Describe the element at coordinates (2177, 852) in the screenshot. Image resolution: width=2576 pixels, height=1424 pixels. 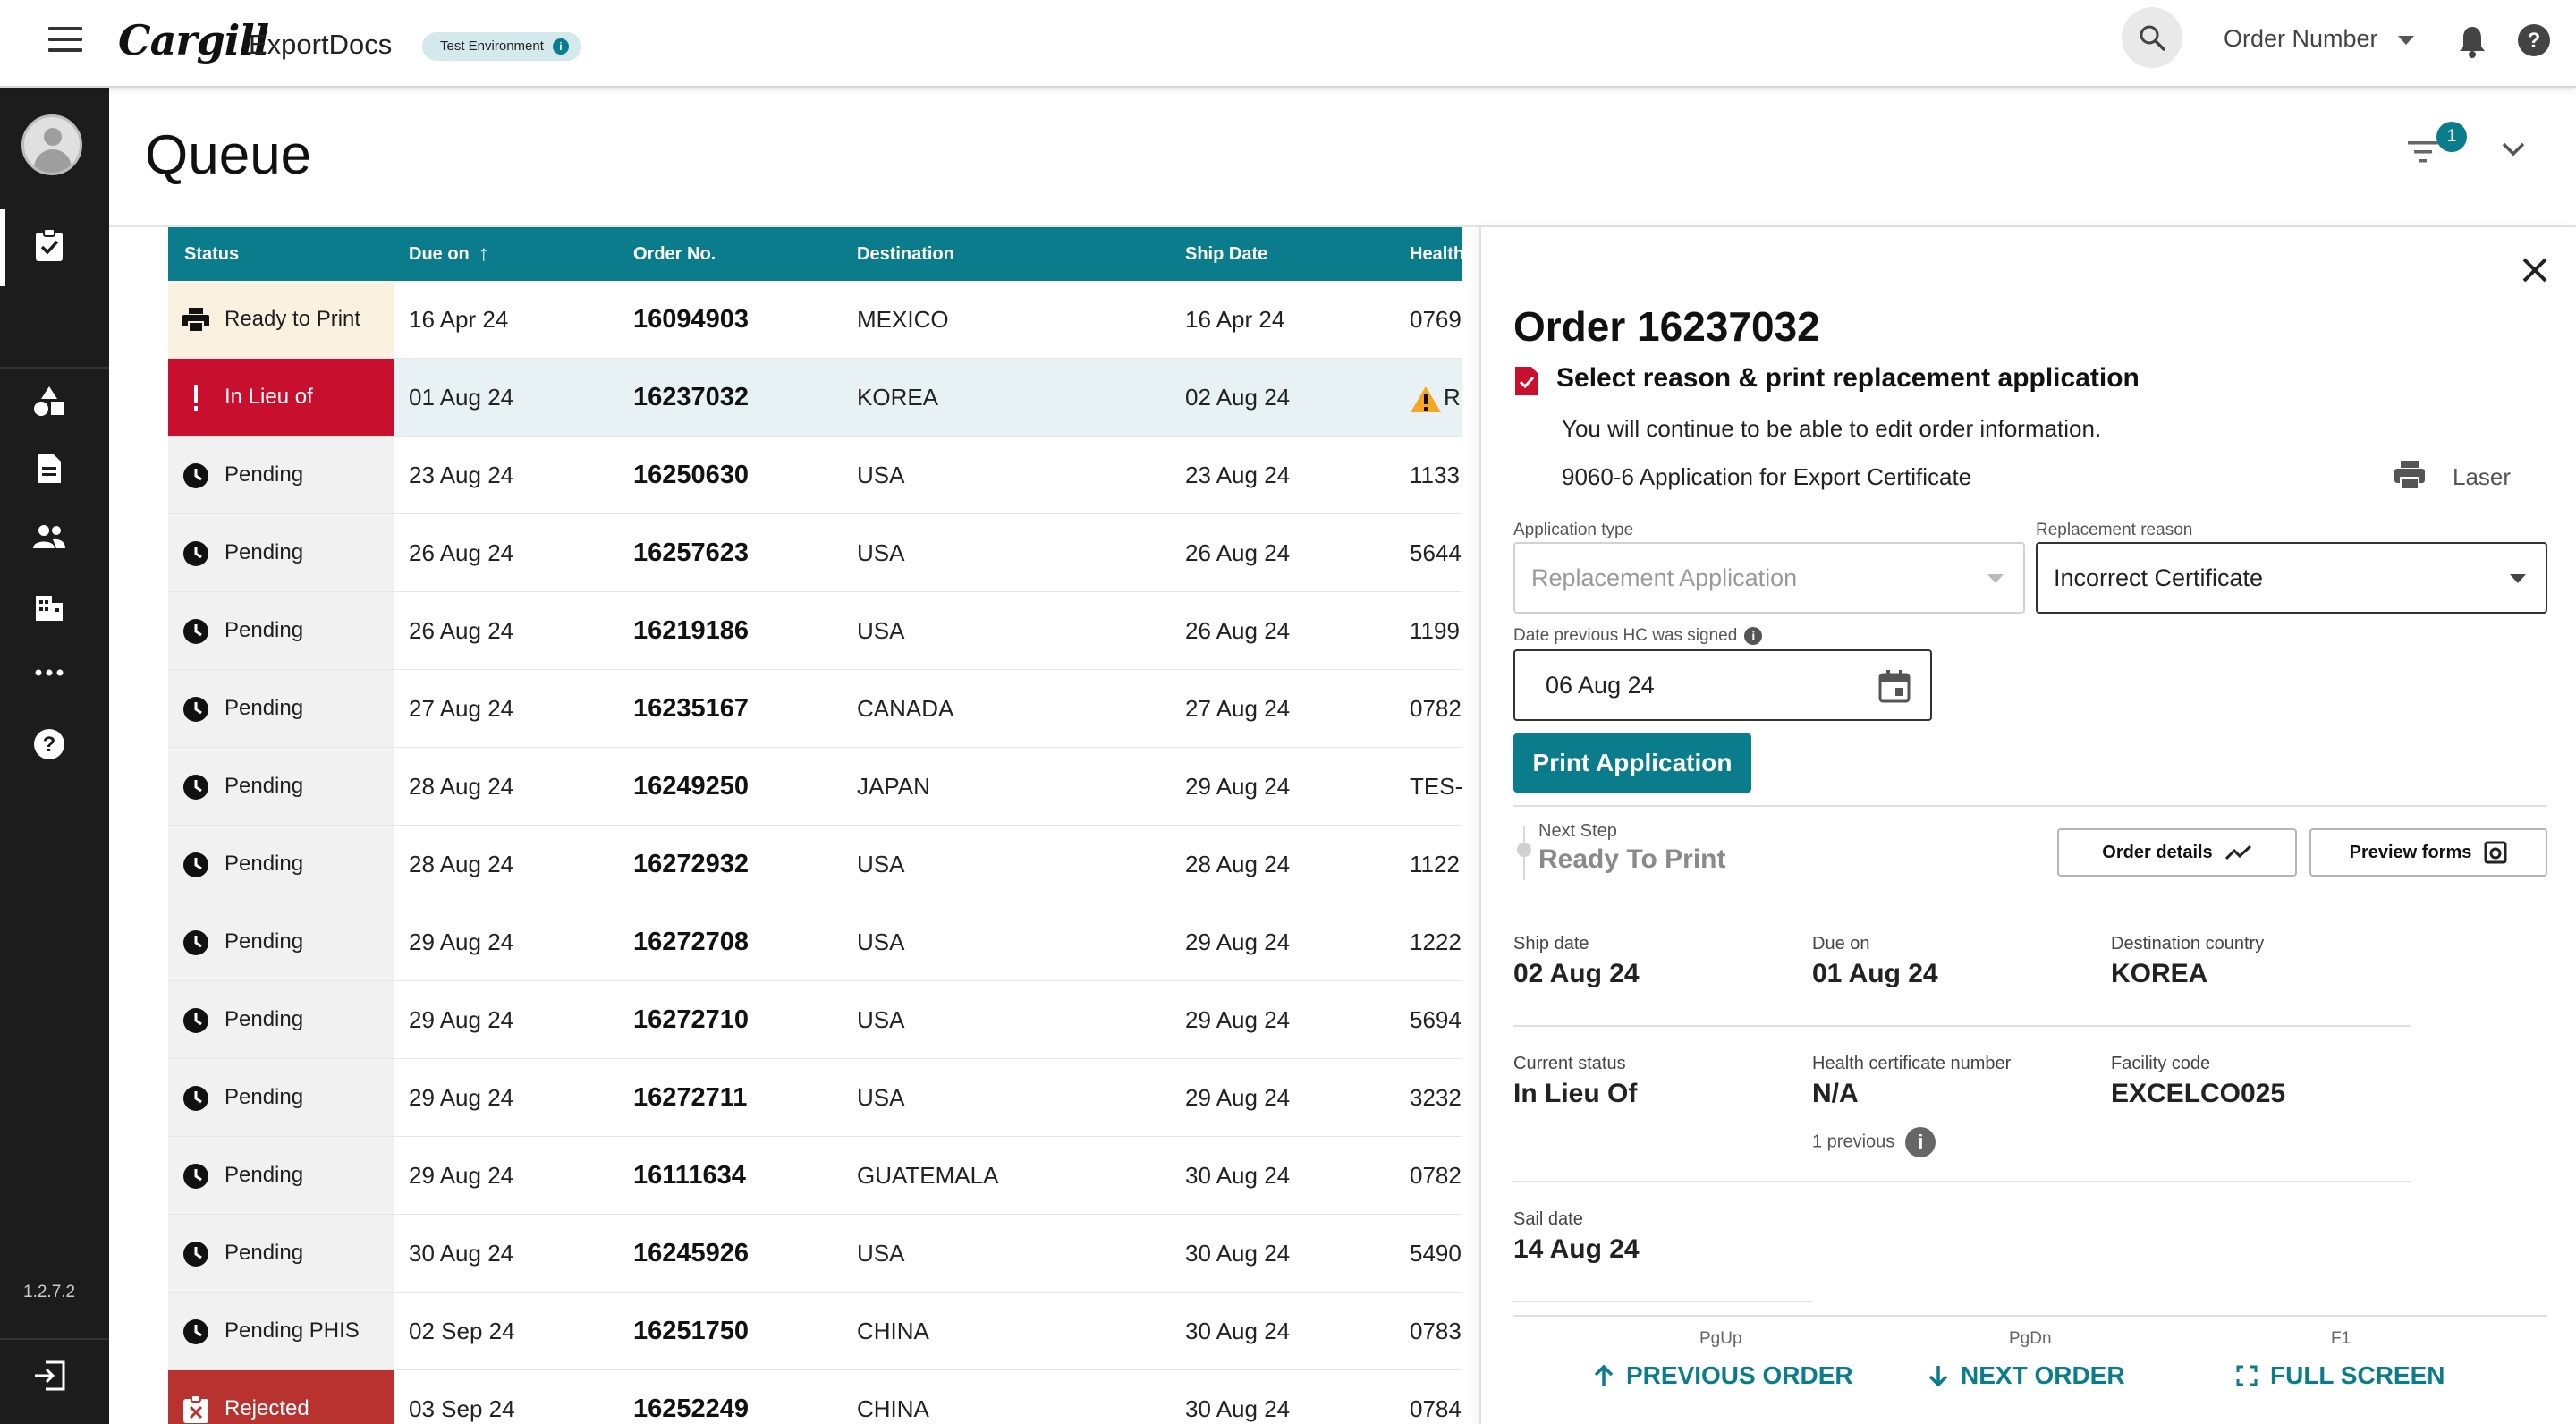
I see `order-details-button: Order details` at that location.